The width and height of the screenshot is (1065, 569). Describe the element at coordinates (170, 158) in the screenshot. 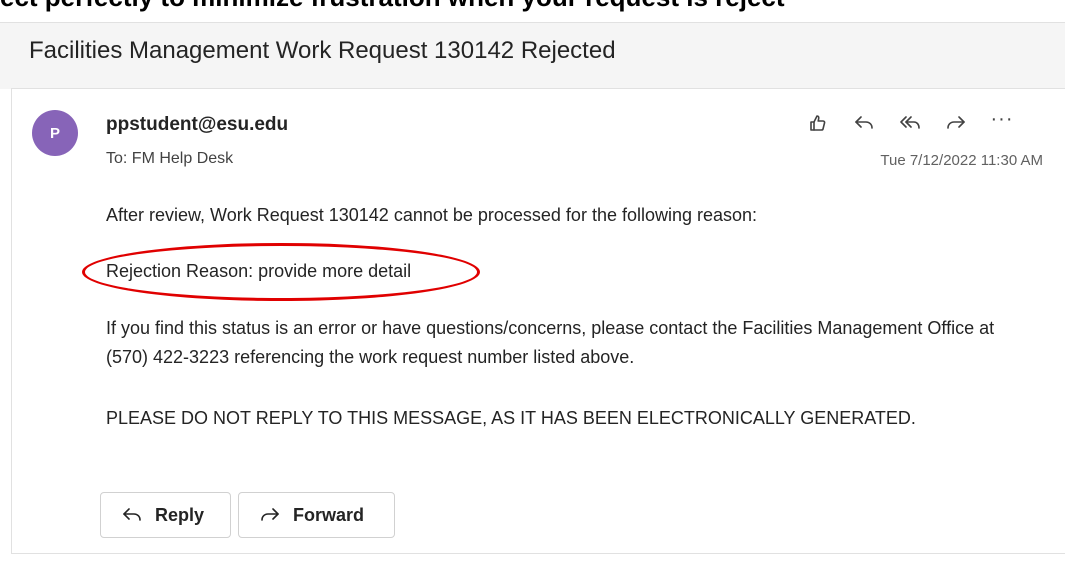

I see `recipient-line: To: FM Help Desk` at that location.